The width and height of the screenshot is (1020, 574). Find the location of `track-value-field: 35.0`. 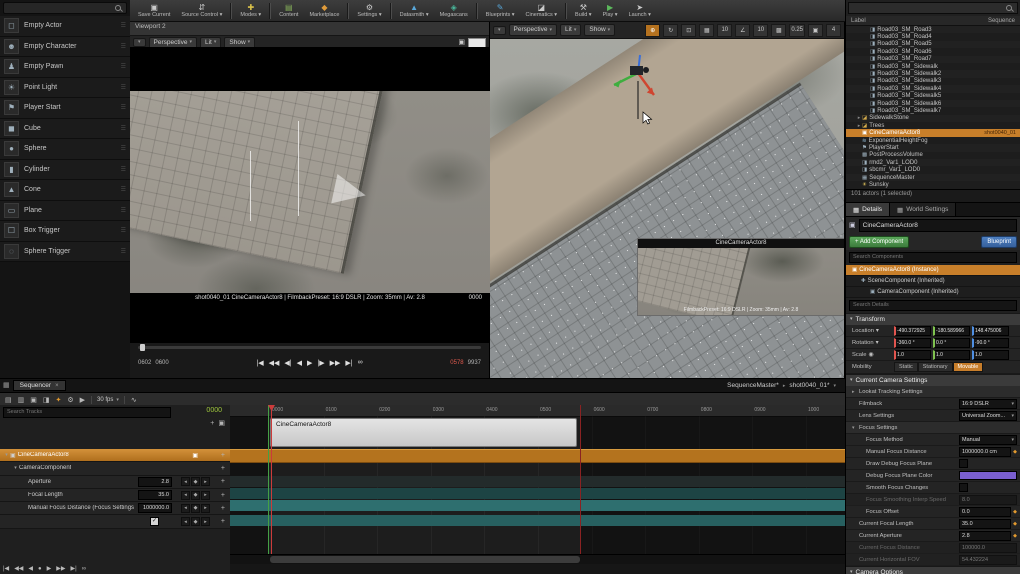

track-value-field: 35.0 is located at coordinates (155, 495).